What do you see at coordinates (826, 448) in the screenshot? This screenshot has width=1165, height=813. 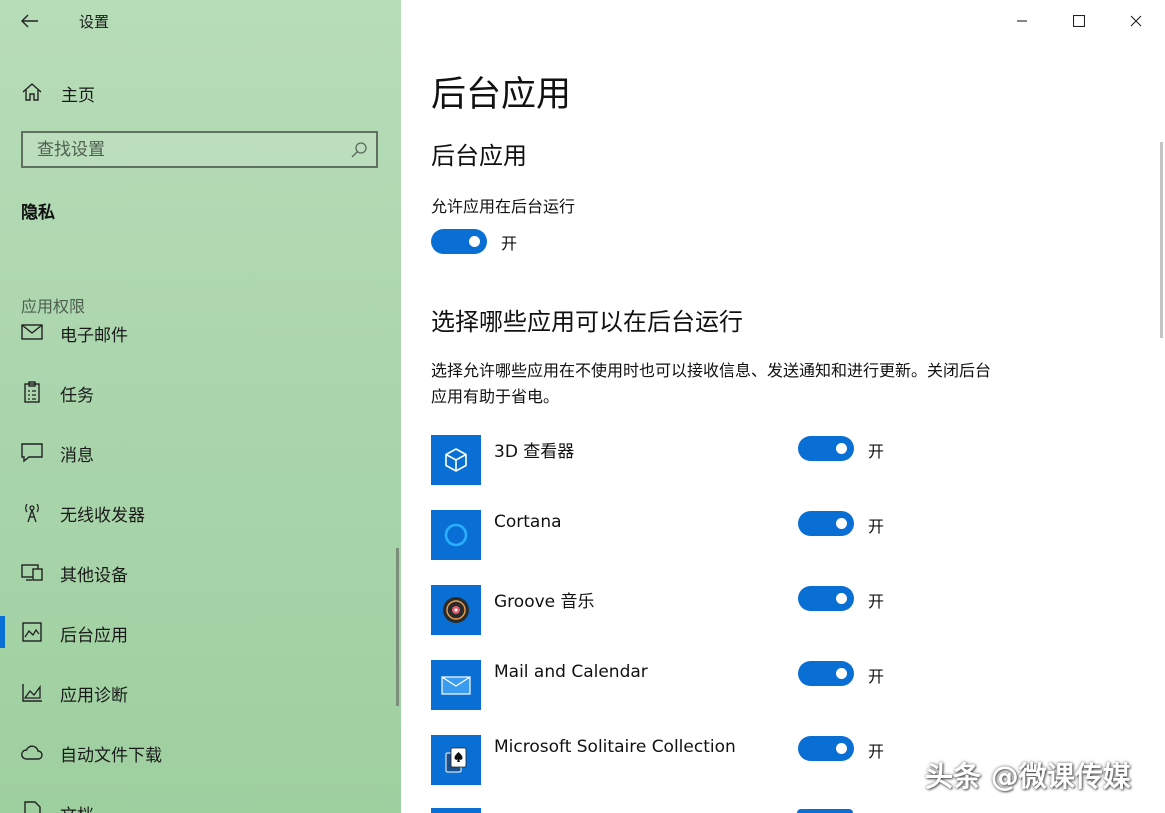 I see `app-toggle-3d-viewer` at bounding box center [826, 448].